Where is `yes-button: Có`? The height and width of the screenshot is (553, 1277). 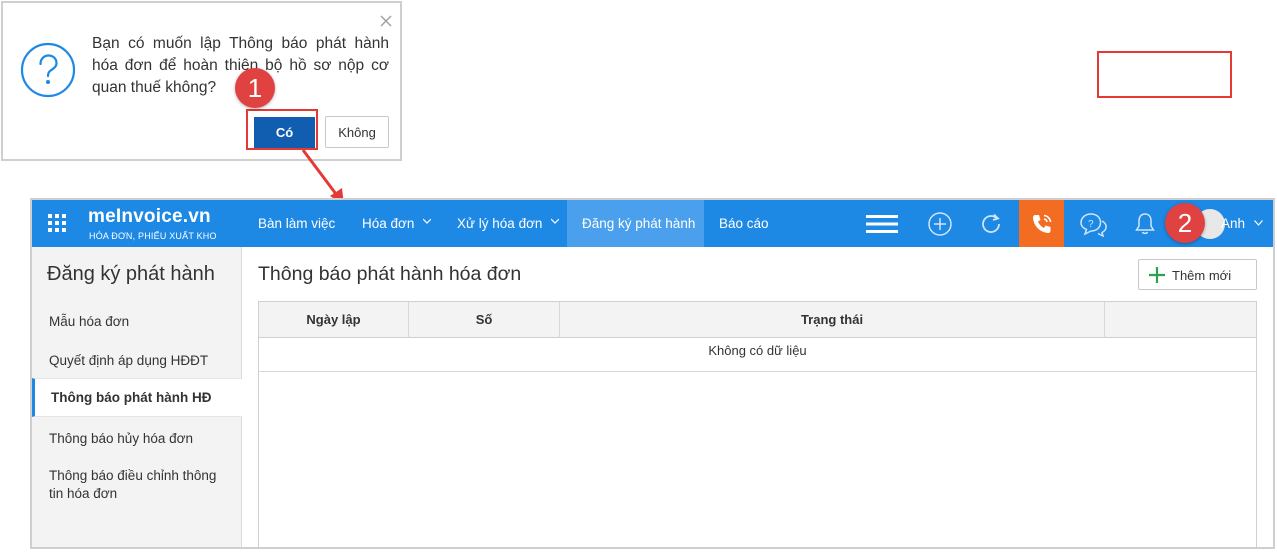 yes-button: Có is located at coordinates (284, 132).